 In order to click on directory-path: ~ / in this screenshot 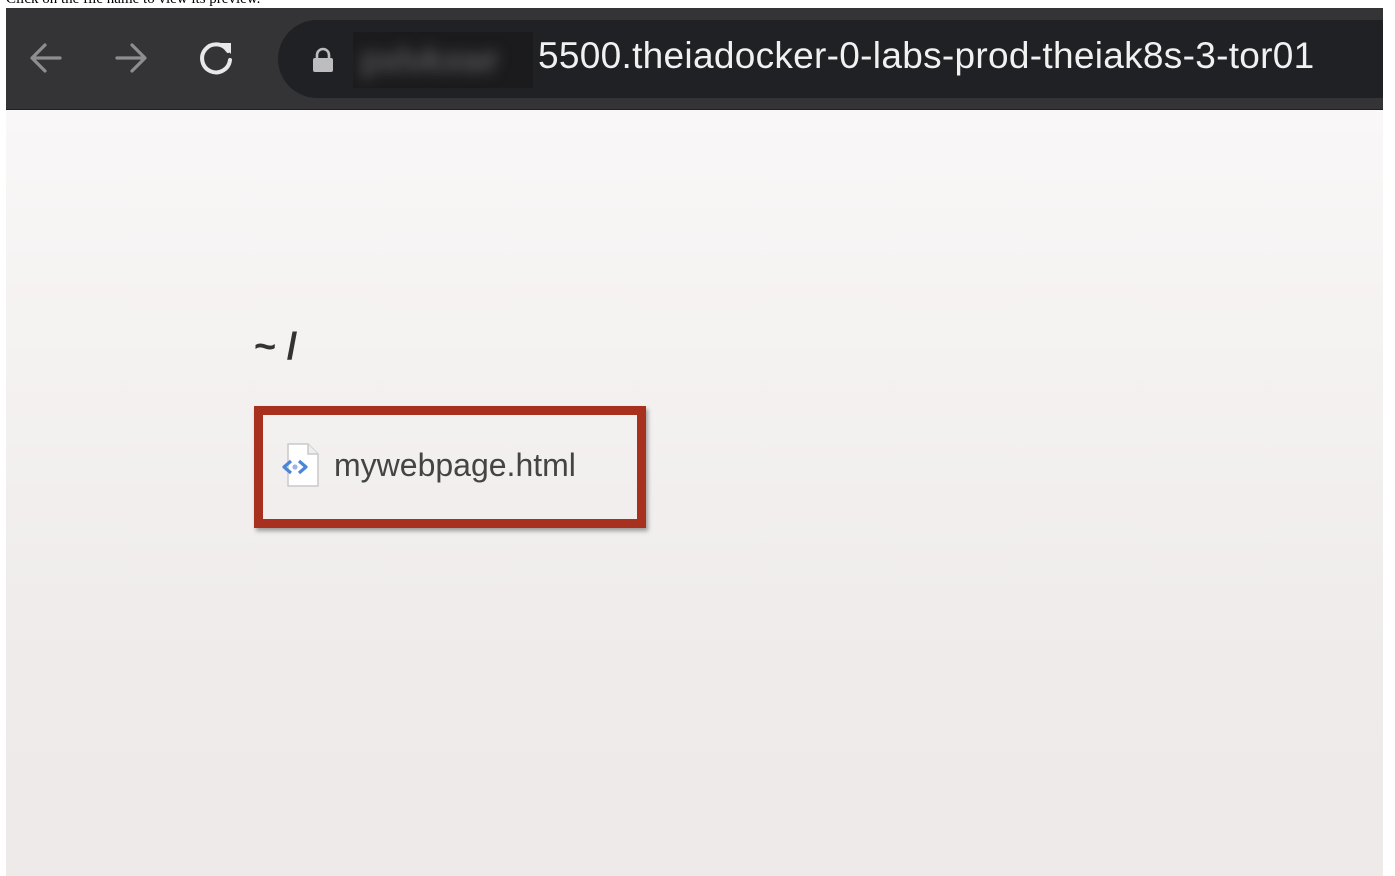, I will do `click(276, 347)`.